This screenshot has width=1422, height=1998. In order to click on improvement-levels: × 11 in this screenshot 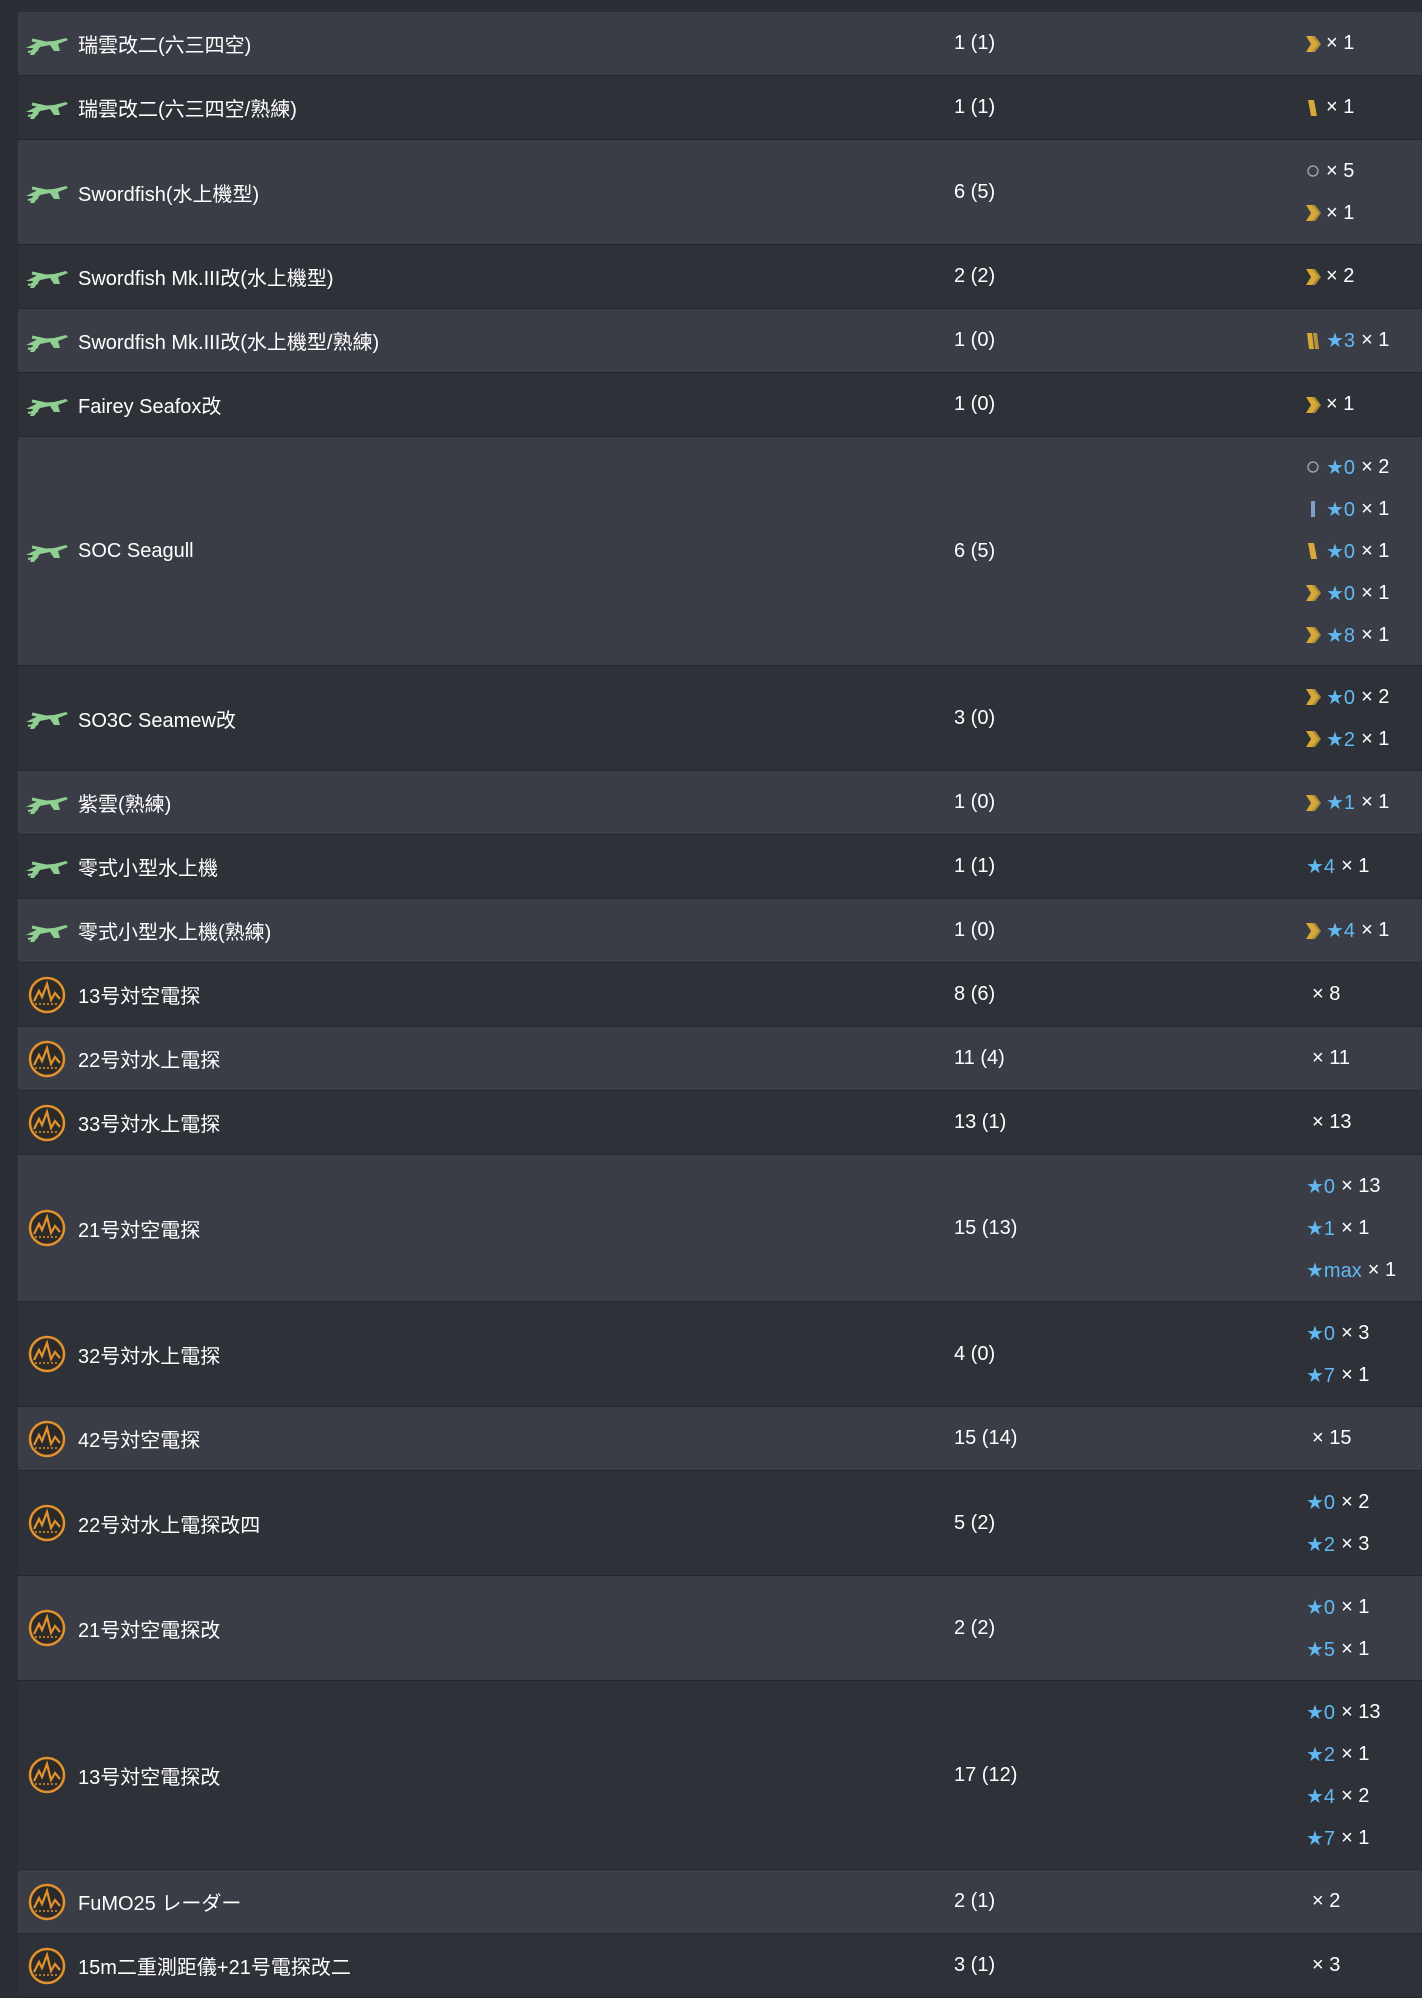, I will do `click(1362, 1059)`.